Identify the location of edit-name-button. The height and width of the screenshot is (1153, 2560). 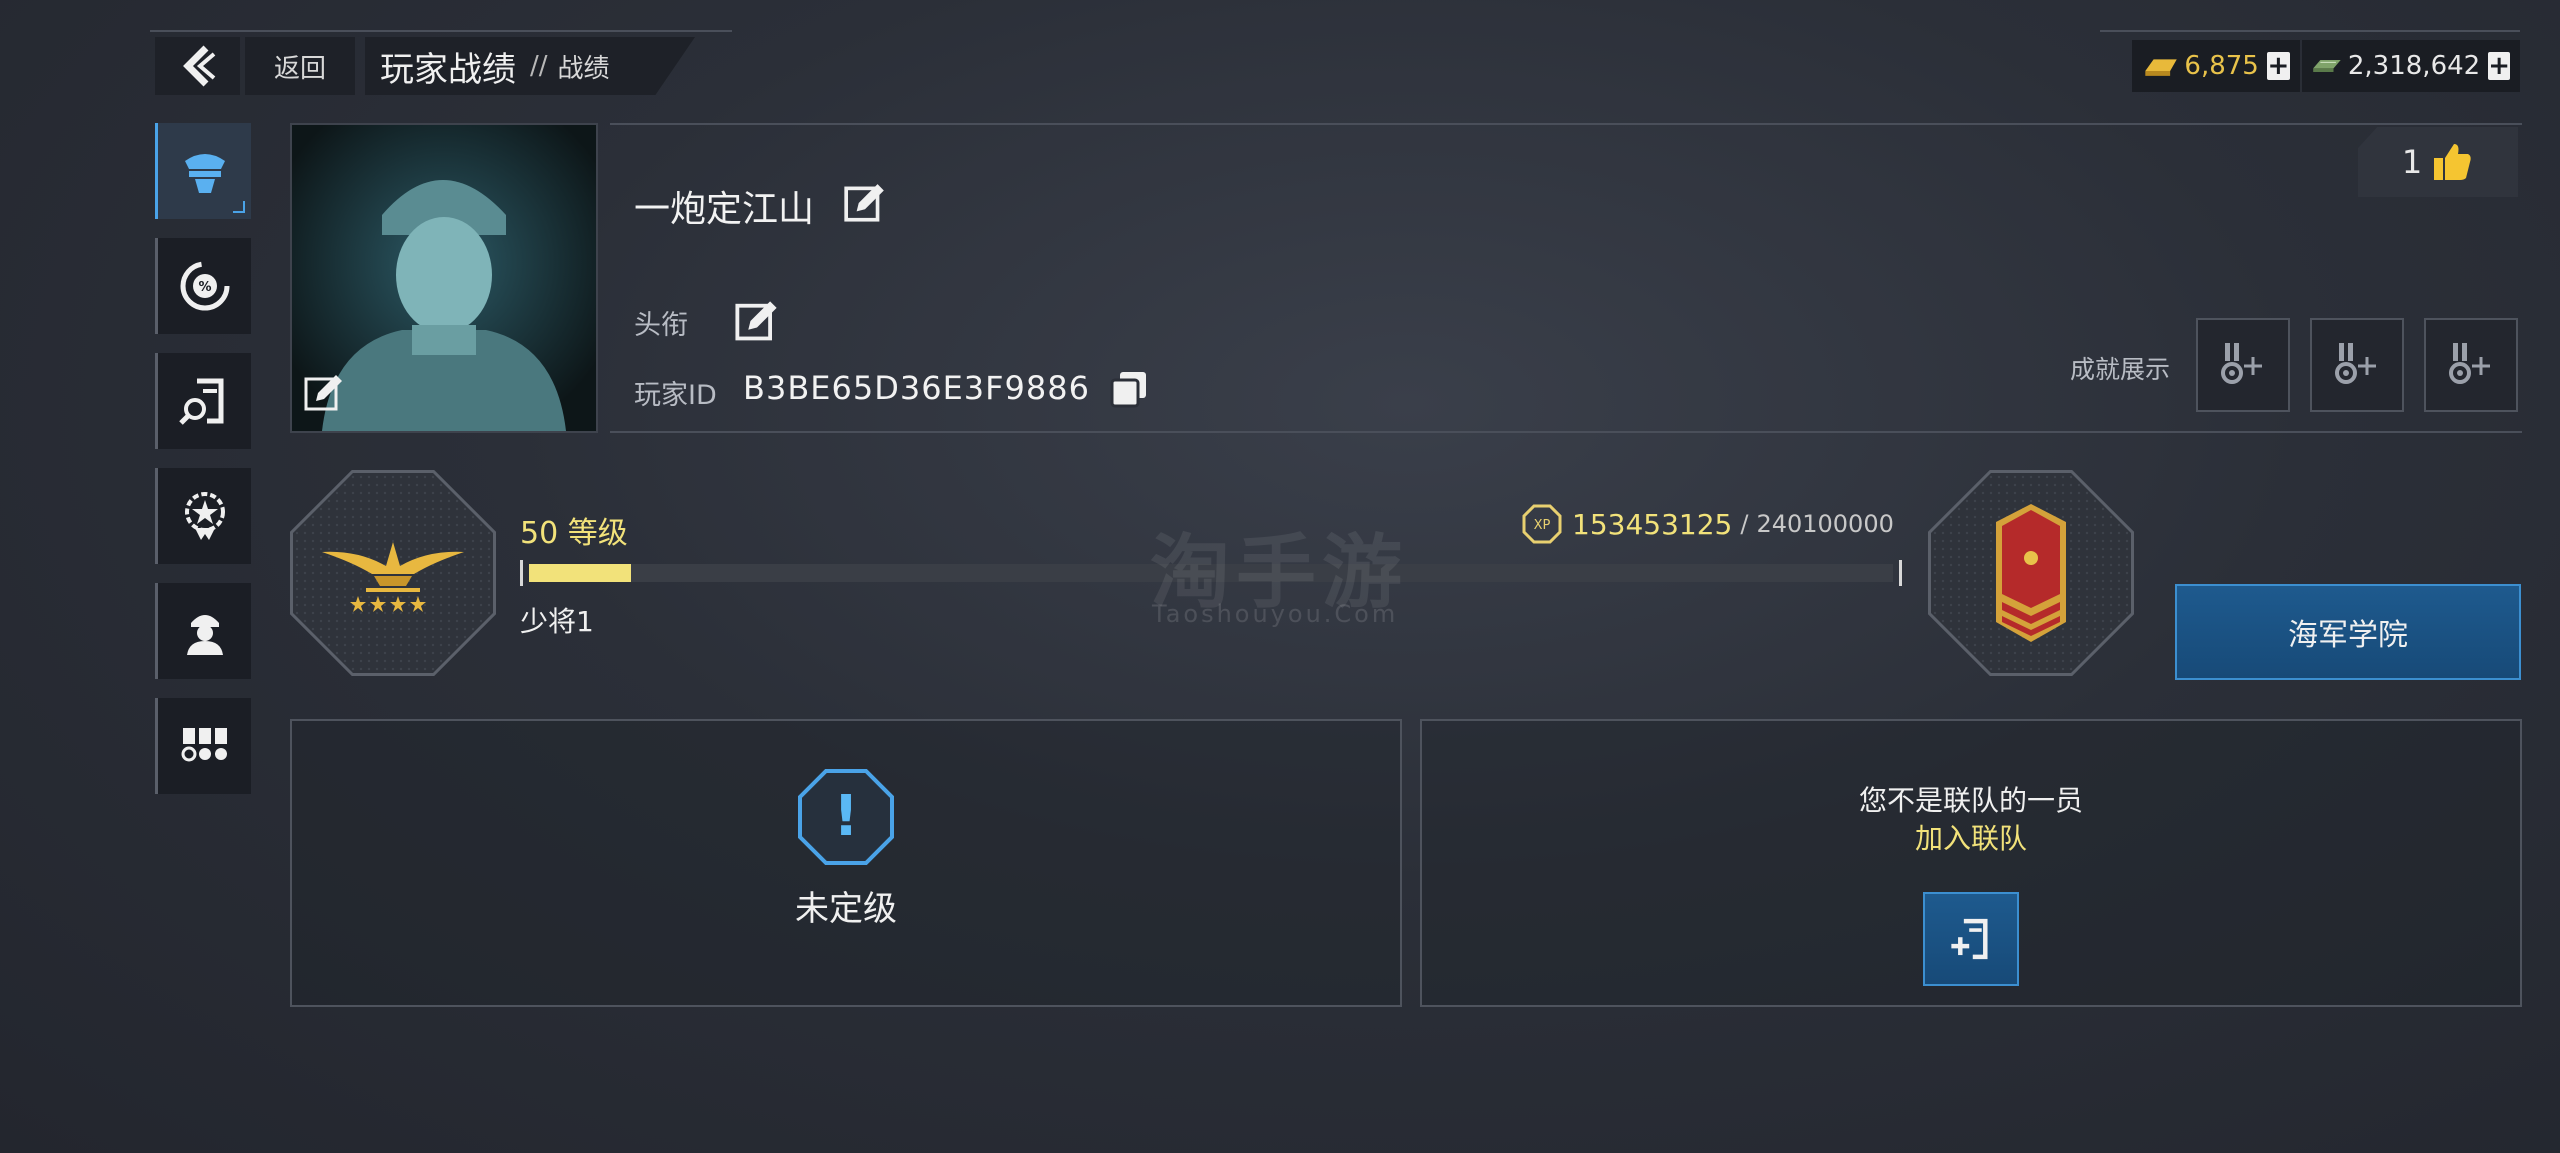
(865, 205).